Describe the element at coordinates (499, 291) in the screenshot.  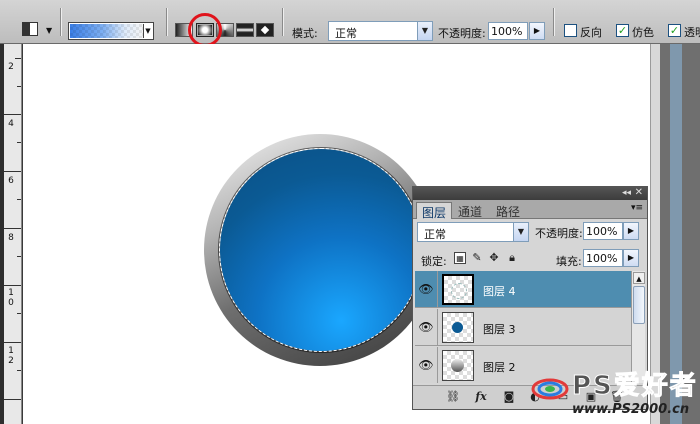
I see `layer-name: 图层 4` at that location.